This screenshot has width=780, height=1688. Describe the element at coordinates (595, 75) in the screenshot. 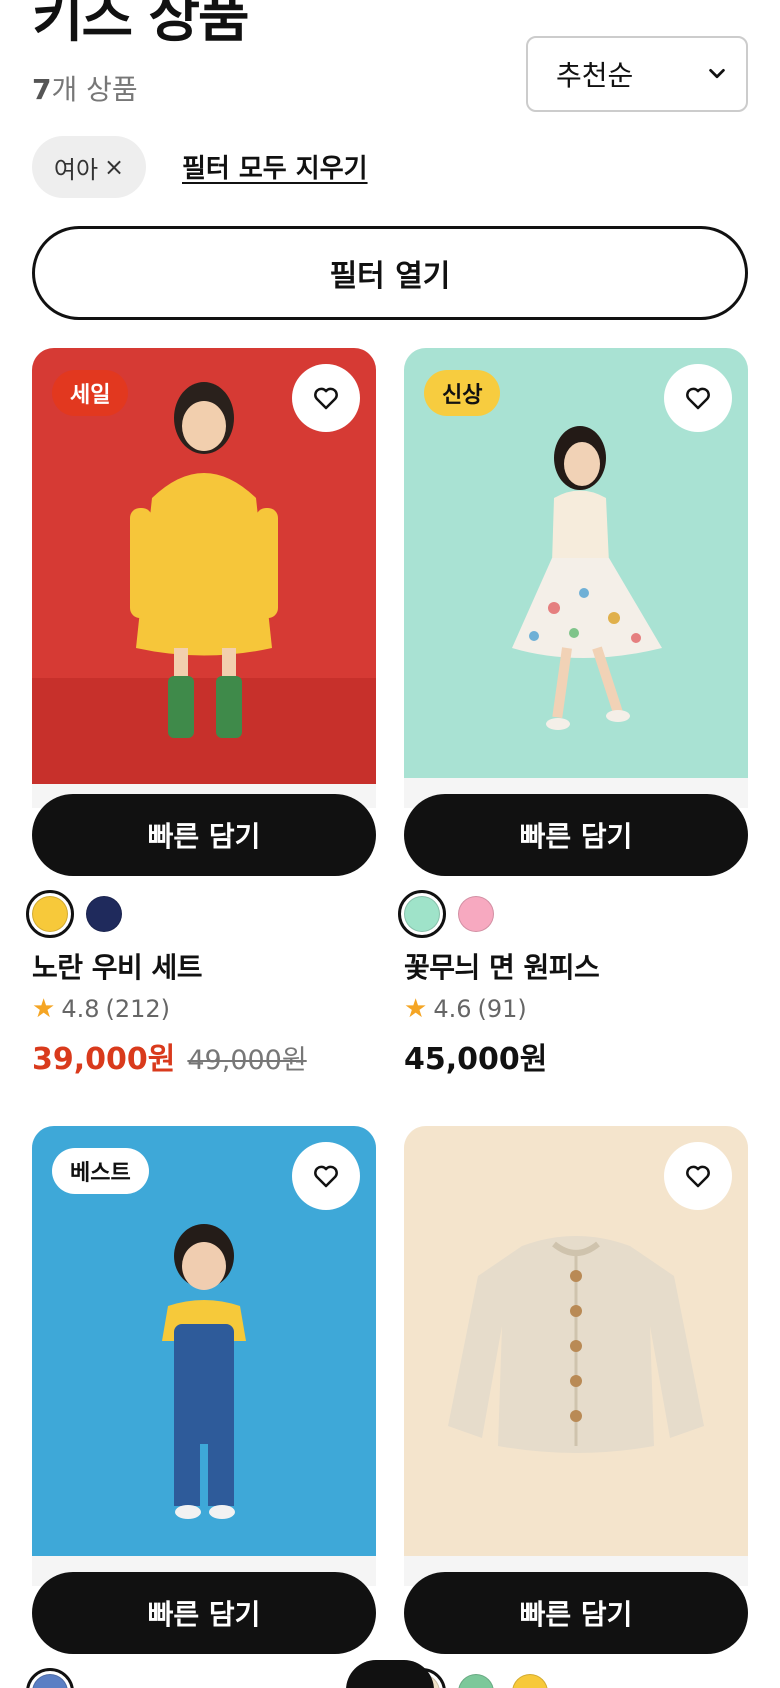

I see `sort-select-value: 추천순` at that location.